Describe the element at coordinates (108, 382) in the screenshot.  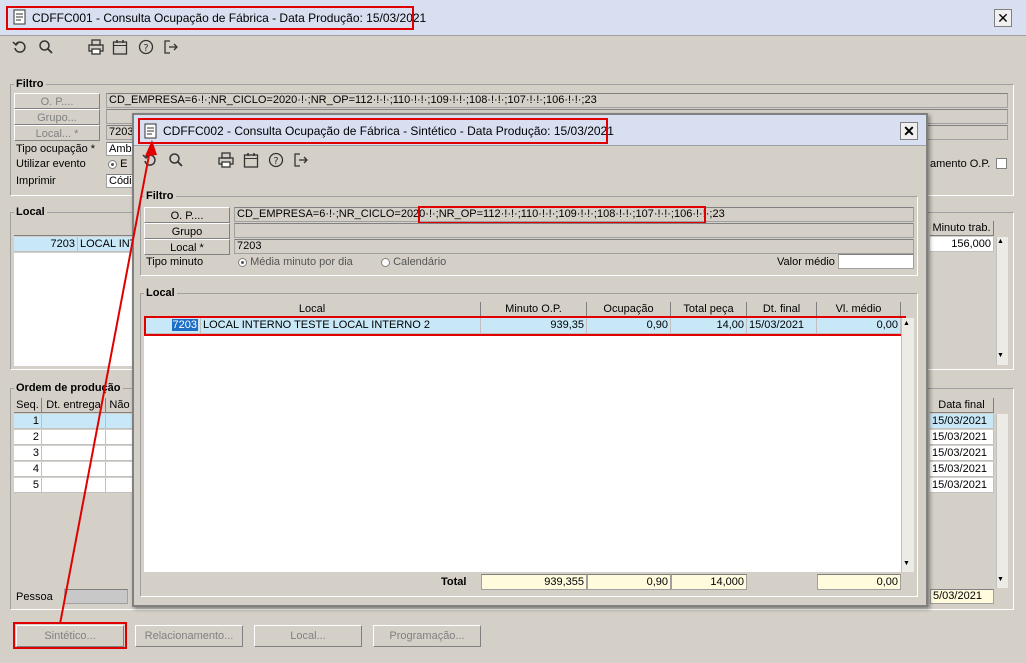
I see `annotation-arrow` at that location.